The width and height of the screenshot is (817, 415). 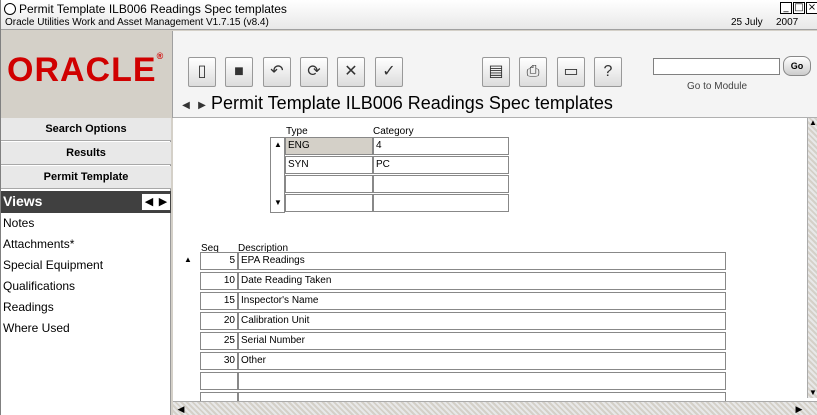 I want to click on description-cell: Date Reading Taken, so click(x=482, y=281).